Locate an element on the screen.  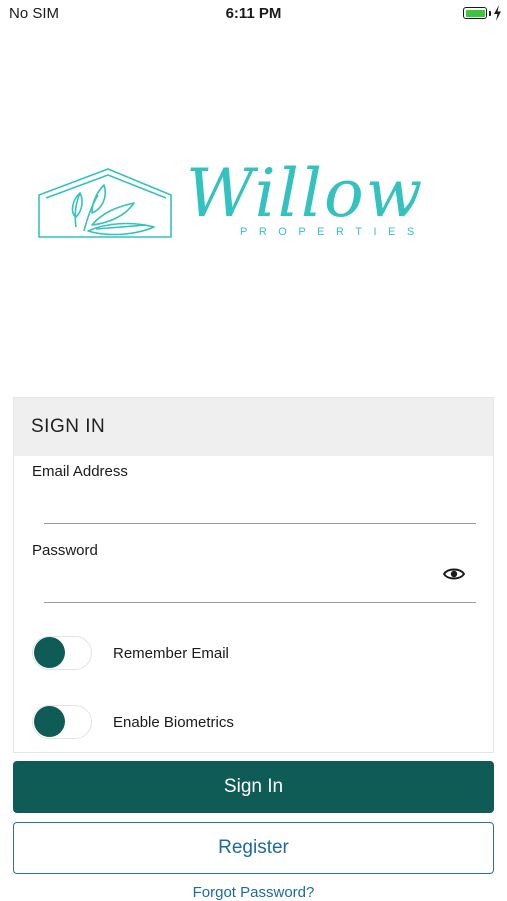
eye-icon is located at coordinates (454, 574).